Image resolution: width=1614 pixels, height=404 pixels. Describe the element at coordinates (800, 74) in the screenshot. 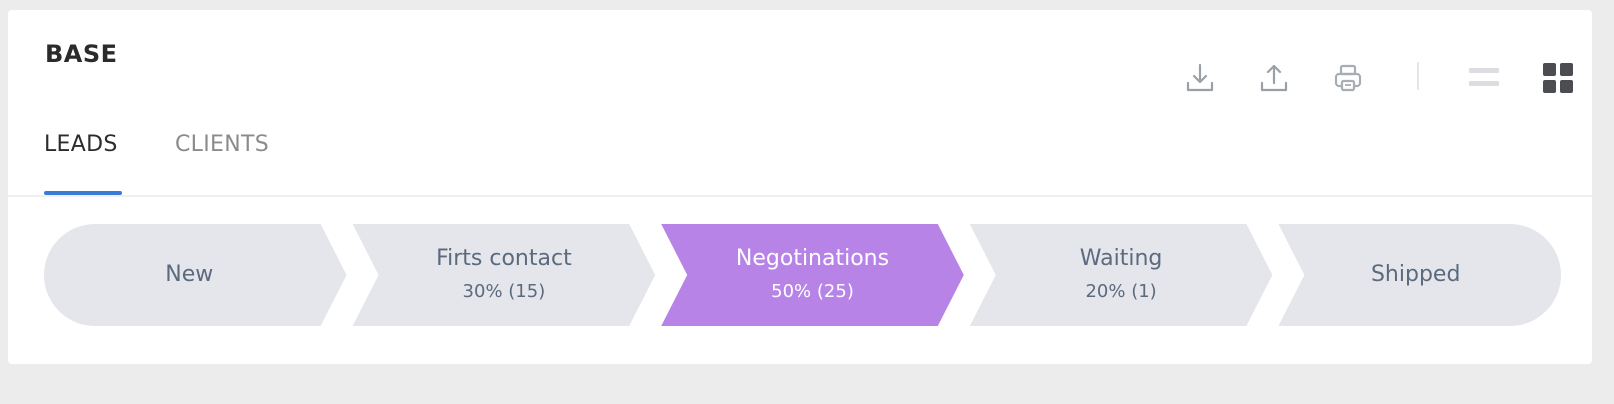

I see `toolbar` at that location.